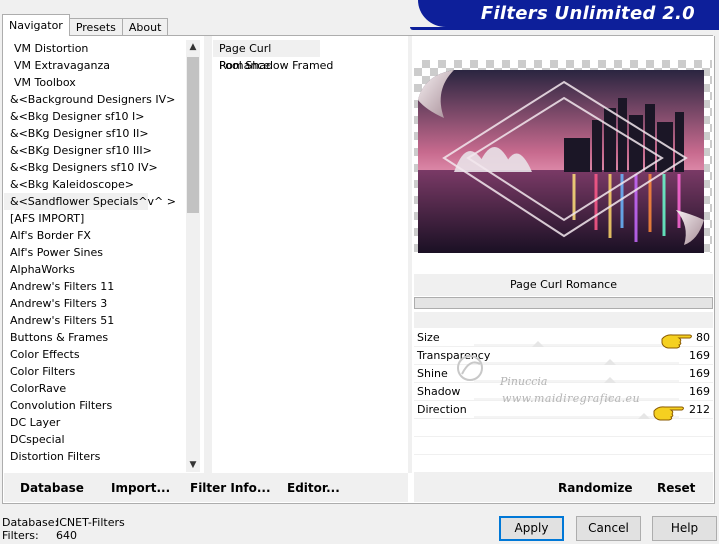 The height and width of the screenshot is (544, 719). Describe the element at coordinates (94, 269) in the screenshot. I see `category-item: AlphaWorks` at that location.